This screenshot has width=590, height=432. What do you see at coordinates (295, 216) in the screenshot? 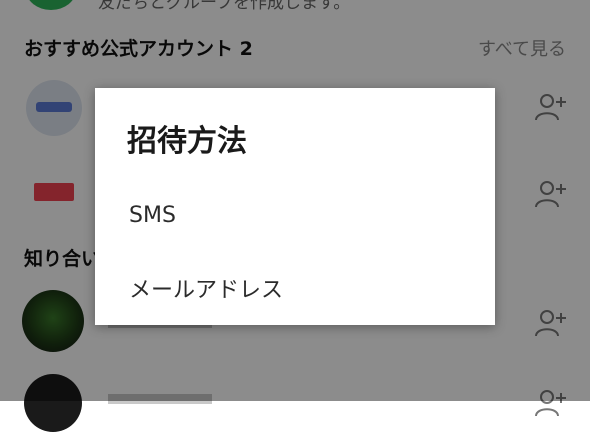
I see `option-sms: SMS` at bounding box center [295, 216].